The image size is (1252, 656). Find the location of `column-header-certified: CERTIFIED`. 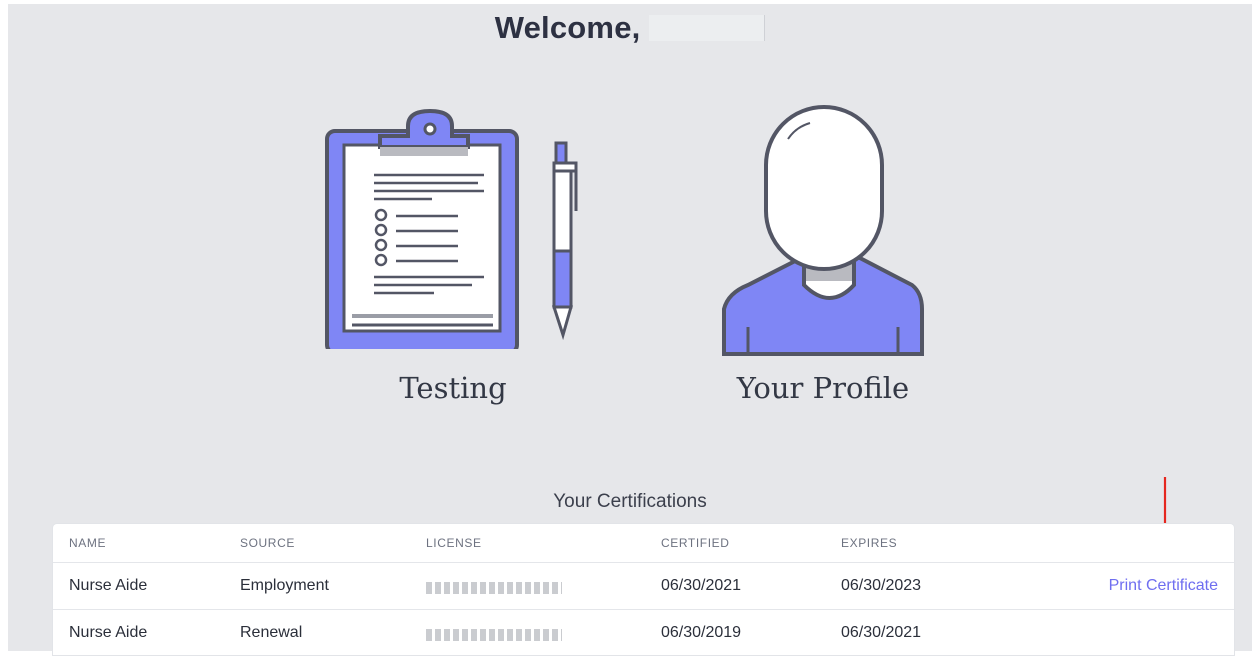

column-header-certified: CERTIFIED is located at coordinates (695, 543).